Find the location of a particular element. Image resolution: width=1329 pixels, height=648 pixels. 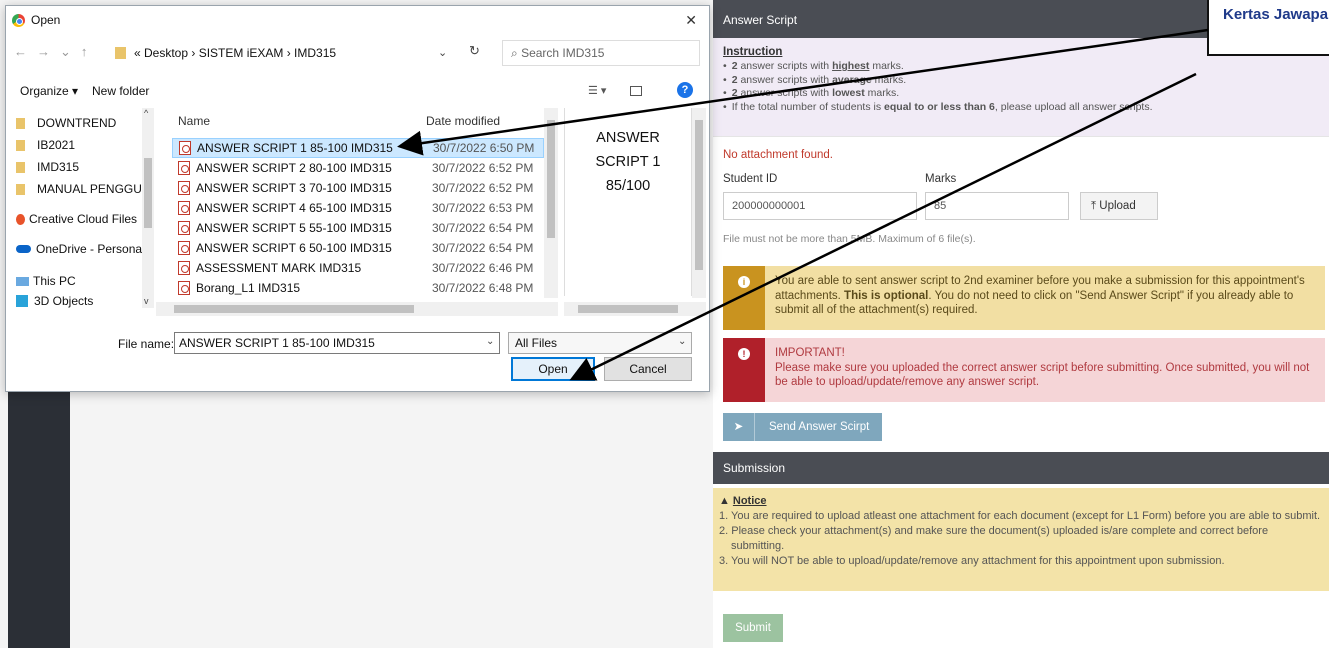

chevron-down-icon: v is located at coordinates (146, 301).